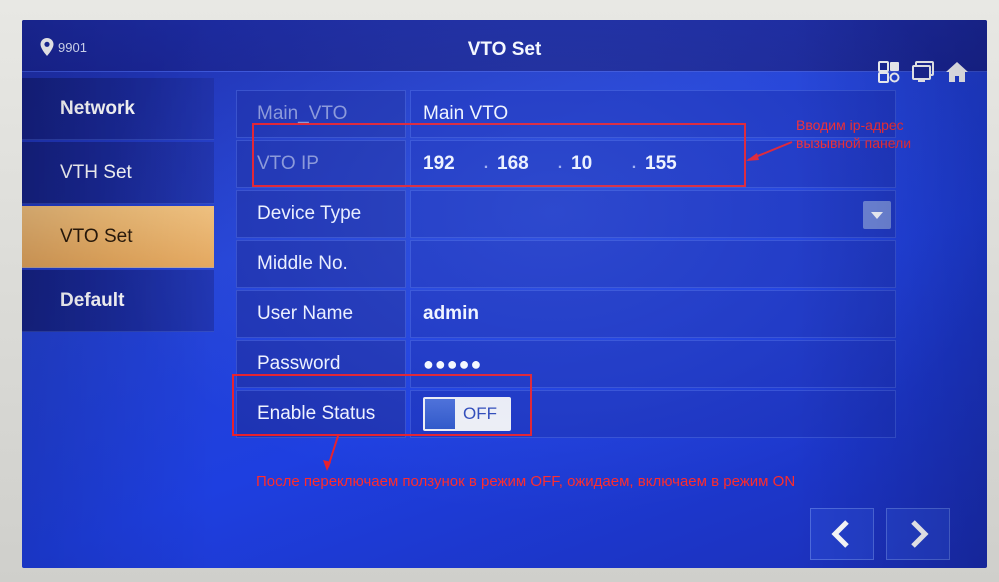 Image resolution: width=999 pixels, height=582 pixels. I want to click on next-page-button, so click(918, 534).